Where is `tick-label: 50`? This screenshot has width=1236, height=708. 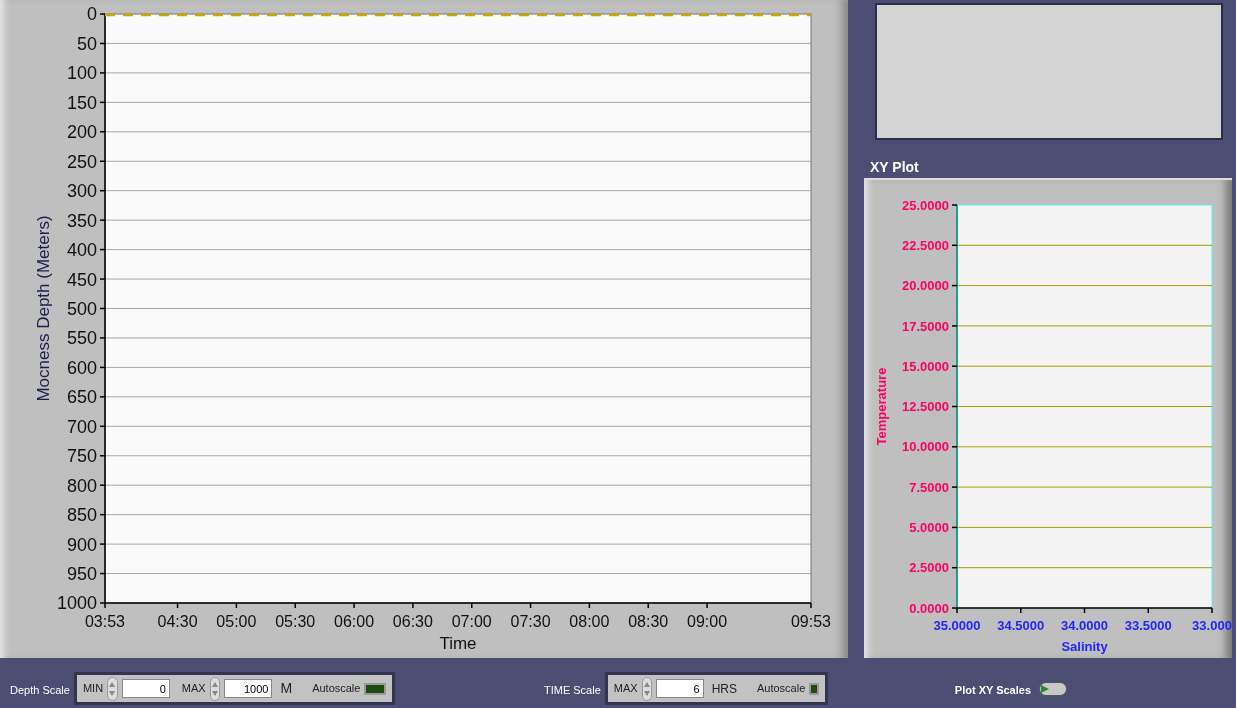
tick-label: 50 is located at coordinates (86, 43).